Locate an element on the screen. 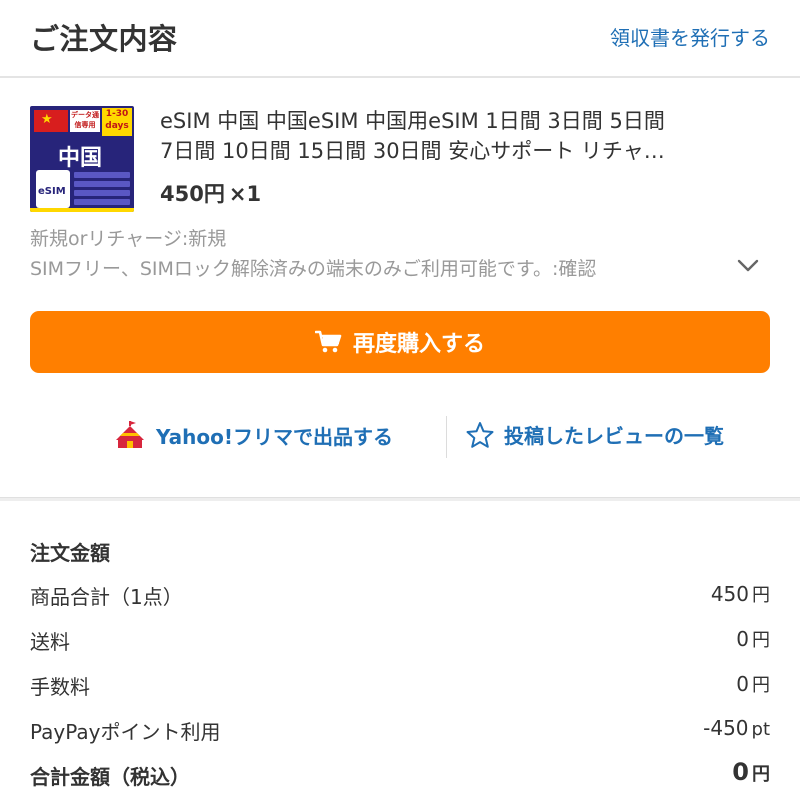 The height and width of the screenshot is (801, 800). summary-title: 注文金額 is located at coordinates (70, 553).